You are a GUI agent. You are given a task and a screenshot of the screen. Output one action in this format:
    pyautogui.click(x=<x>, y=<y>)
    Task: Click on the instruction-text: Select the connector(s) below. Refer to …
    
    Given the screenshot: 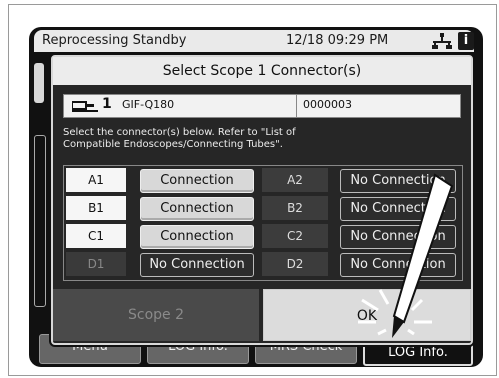 What is the action you would take?
    pyautogui.click(x=263, y=139)
    